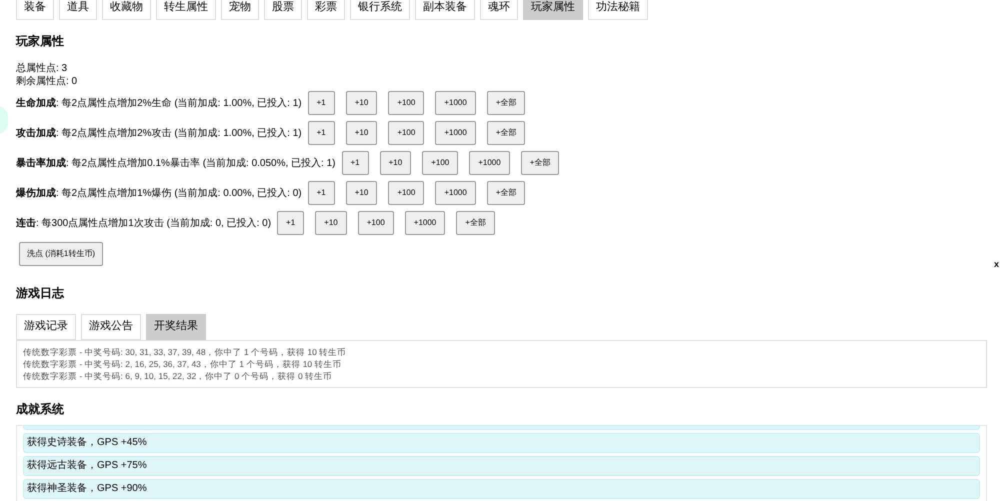  What do you see at coordinates (176, 327) in the screenshot?
I see `tab: 开奖结果` at bounding box center [176, 327].